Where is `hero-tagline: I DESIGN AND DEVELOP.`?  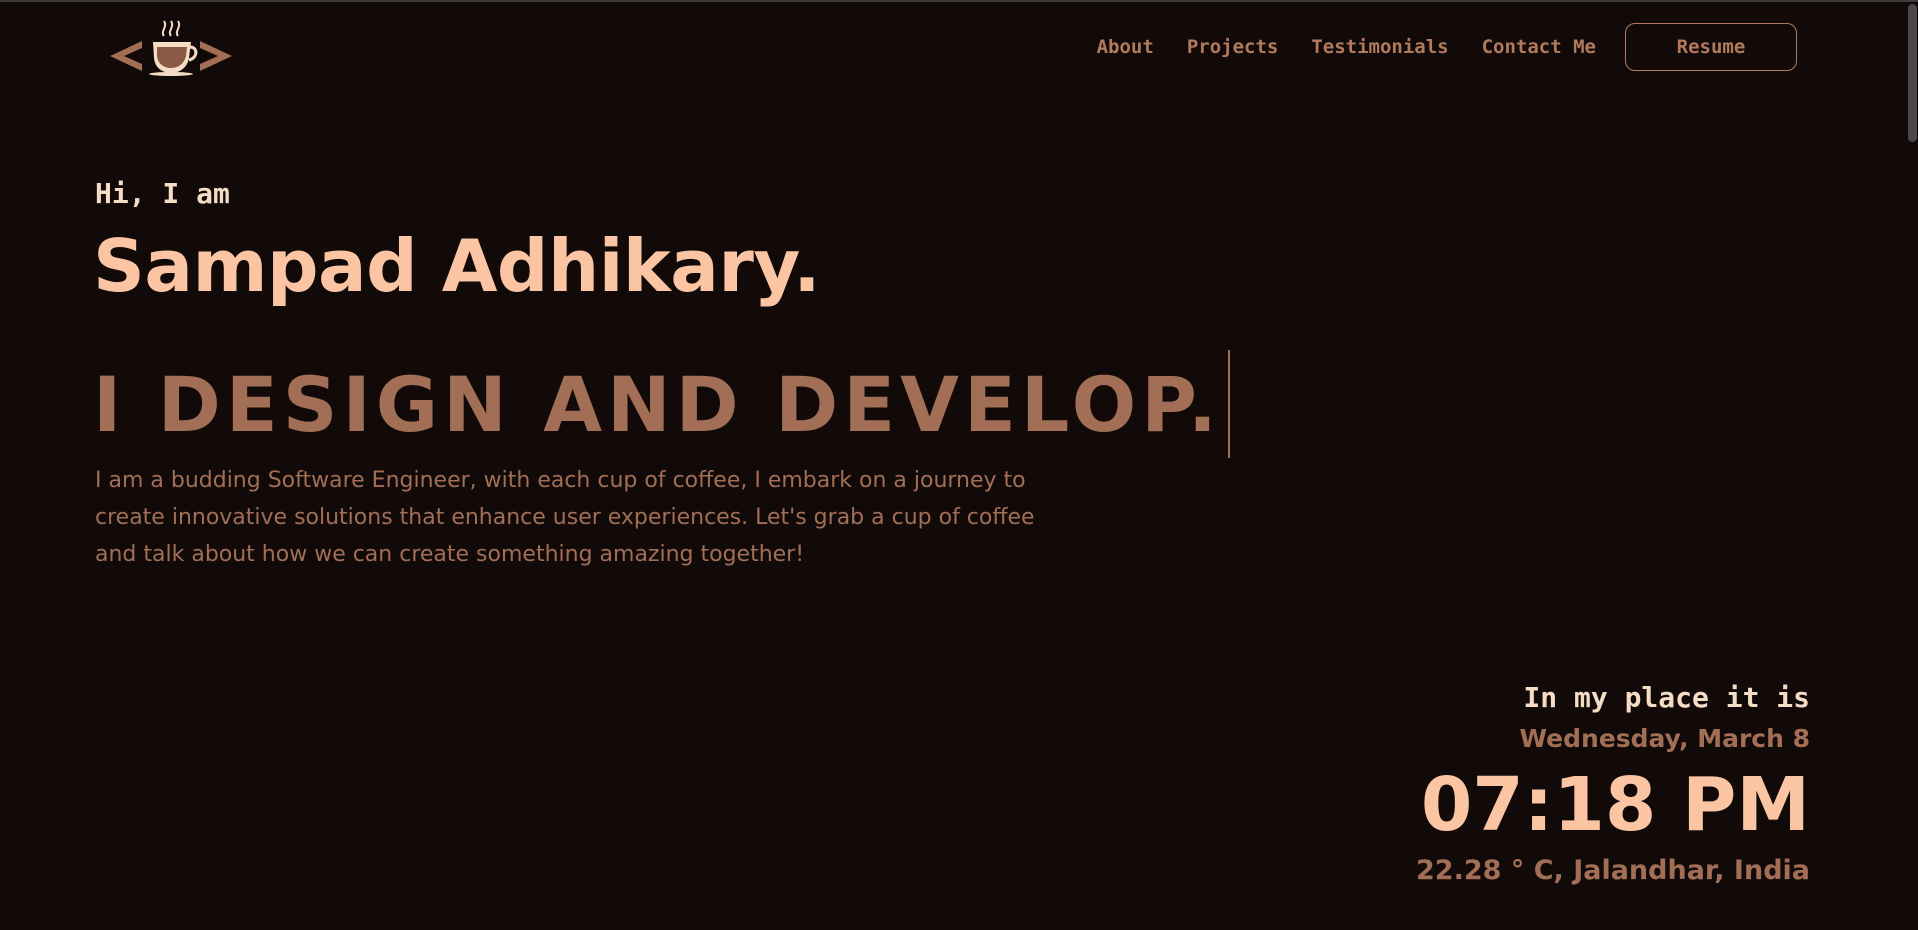 hero-tagline: I DESIGN AND DEVELOP. is located at coordinates (657, 404).